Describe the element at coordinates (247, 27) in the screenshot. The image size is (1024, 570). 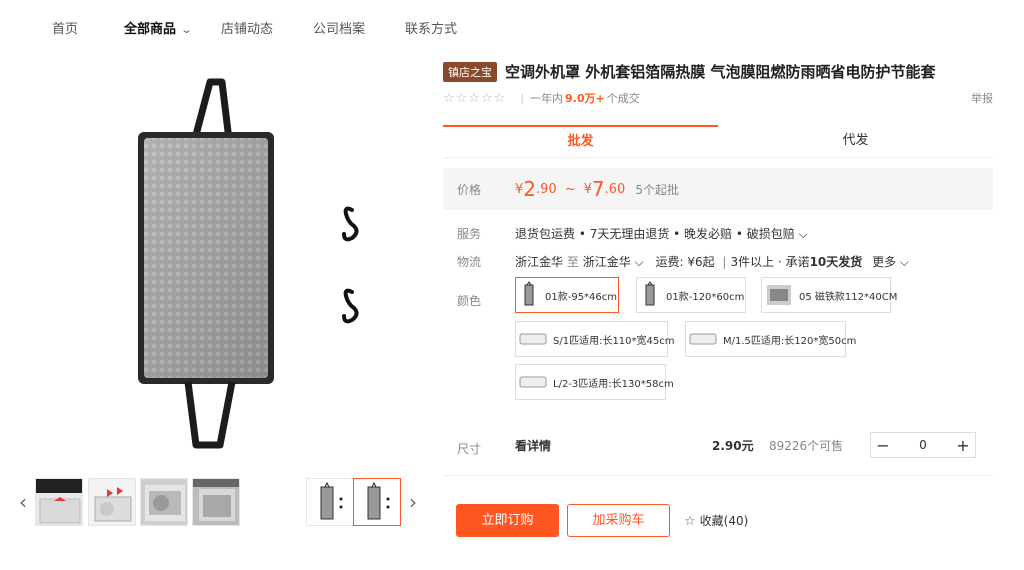
I see `nav-store-news: 店铺动态` at that location.